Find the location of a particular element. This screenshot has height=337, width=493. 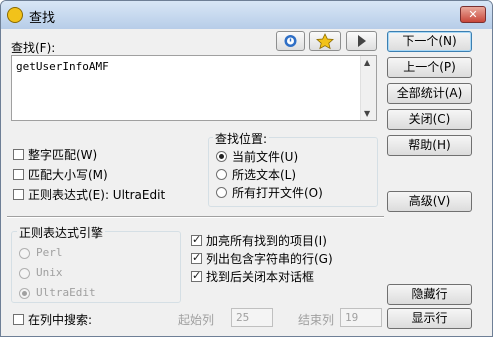

count-all-button: 全部统计(A) is located at coordinates (429, 93).